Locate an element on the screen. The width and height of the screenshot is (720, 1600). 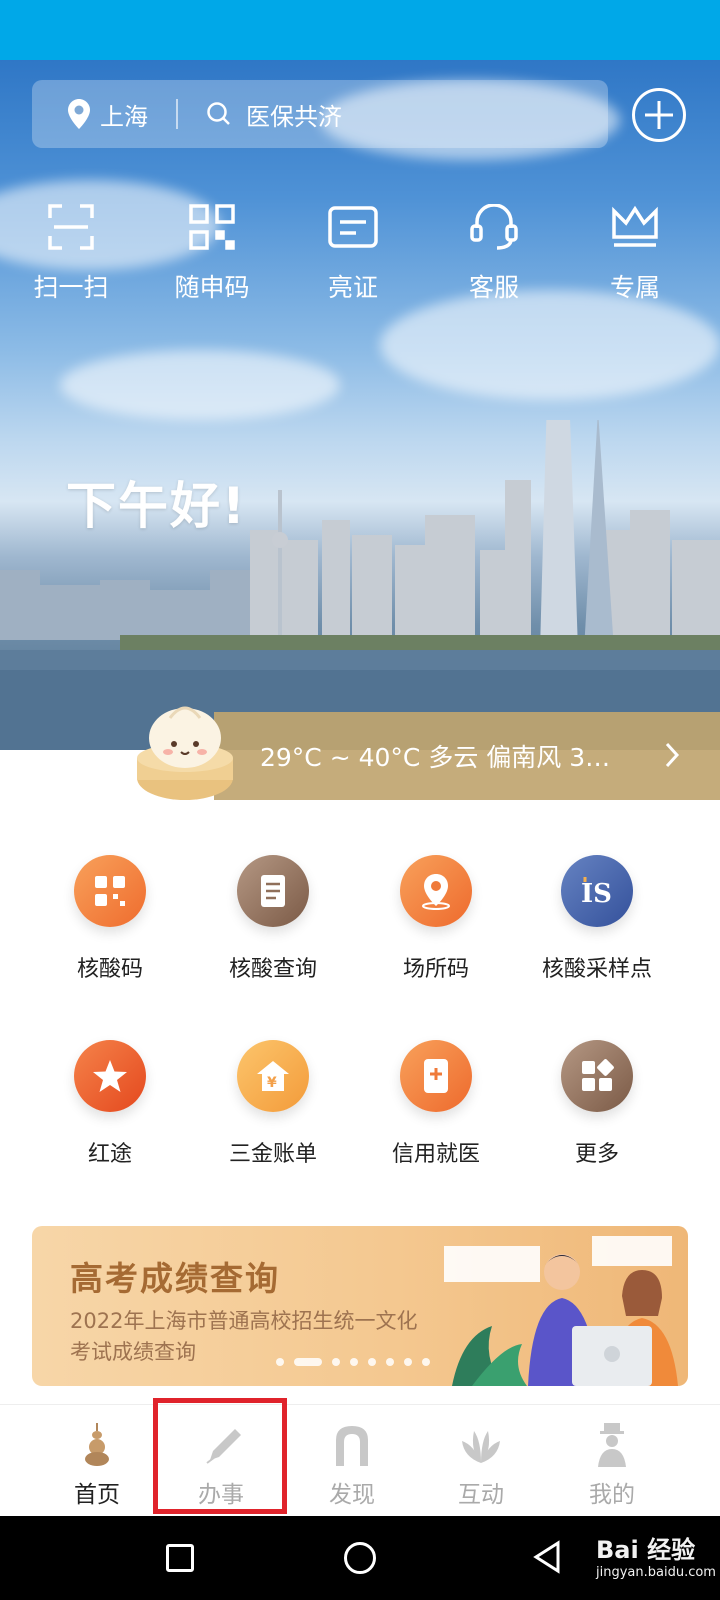
service-label: 核酸码 is located at coordinates (109, 969).